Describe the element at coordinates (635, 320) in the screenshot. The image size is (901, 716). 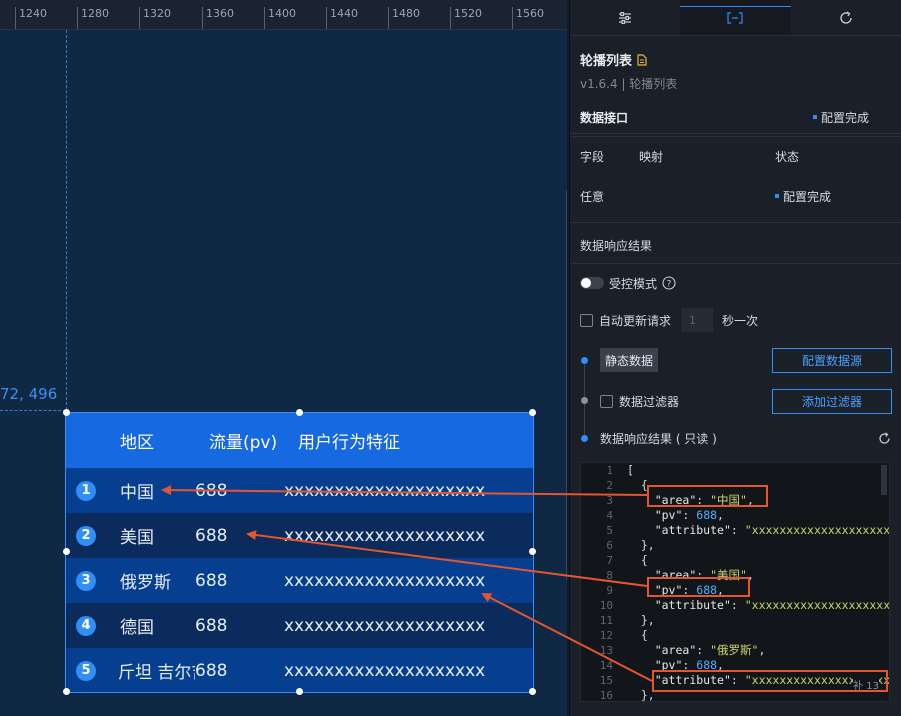
I see `auto-update-label: 自动更新请求` at that location.